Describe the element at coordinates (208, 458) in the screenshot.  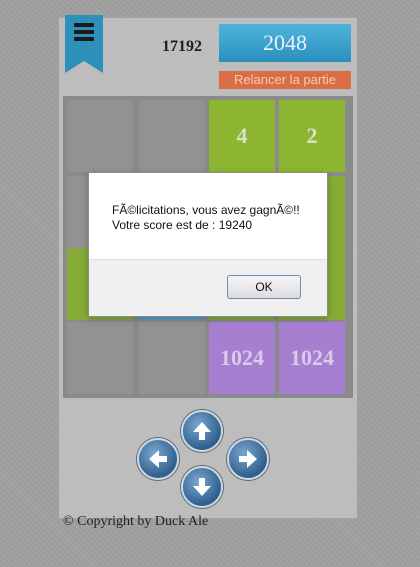
I see `direction-controls` at that location.